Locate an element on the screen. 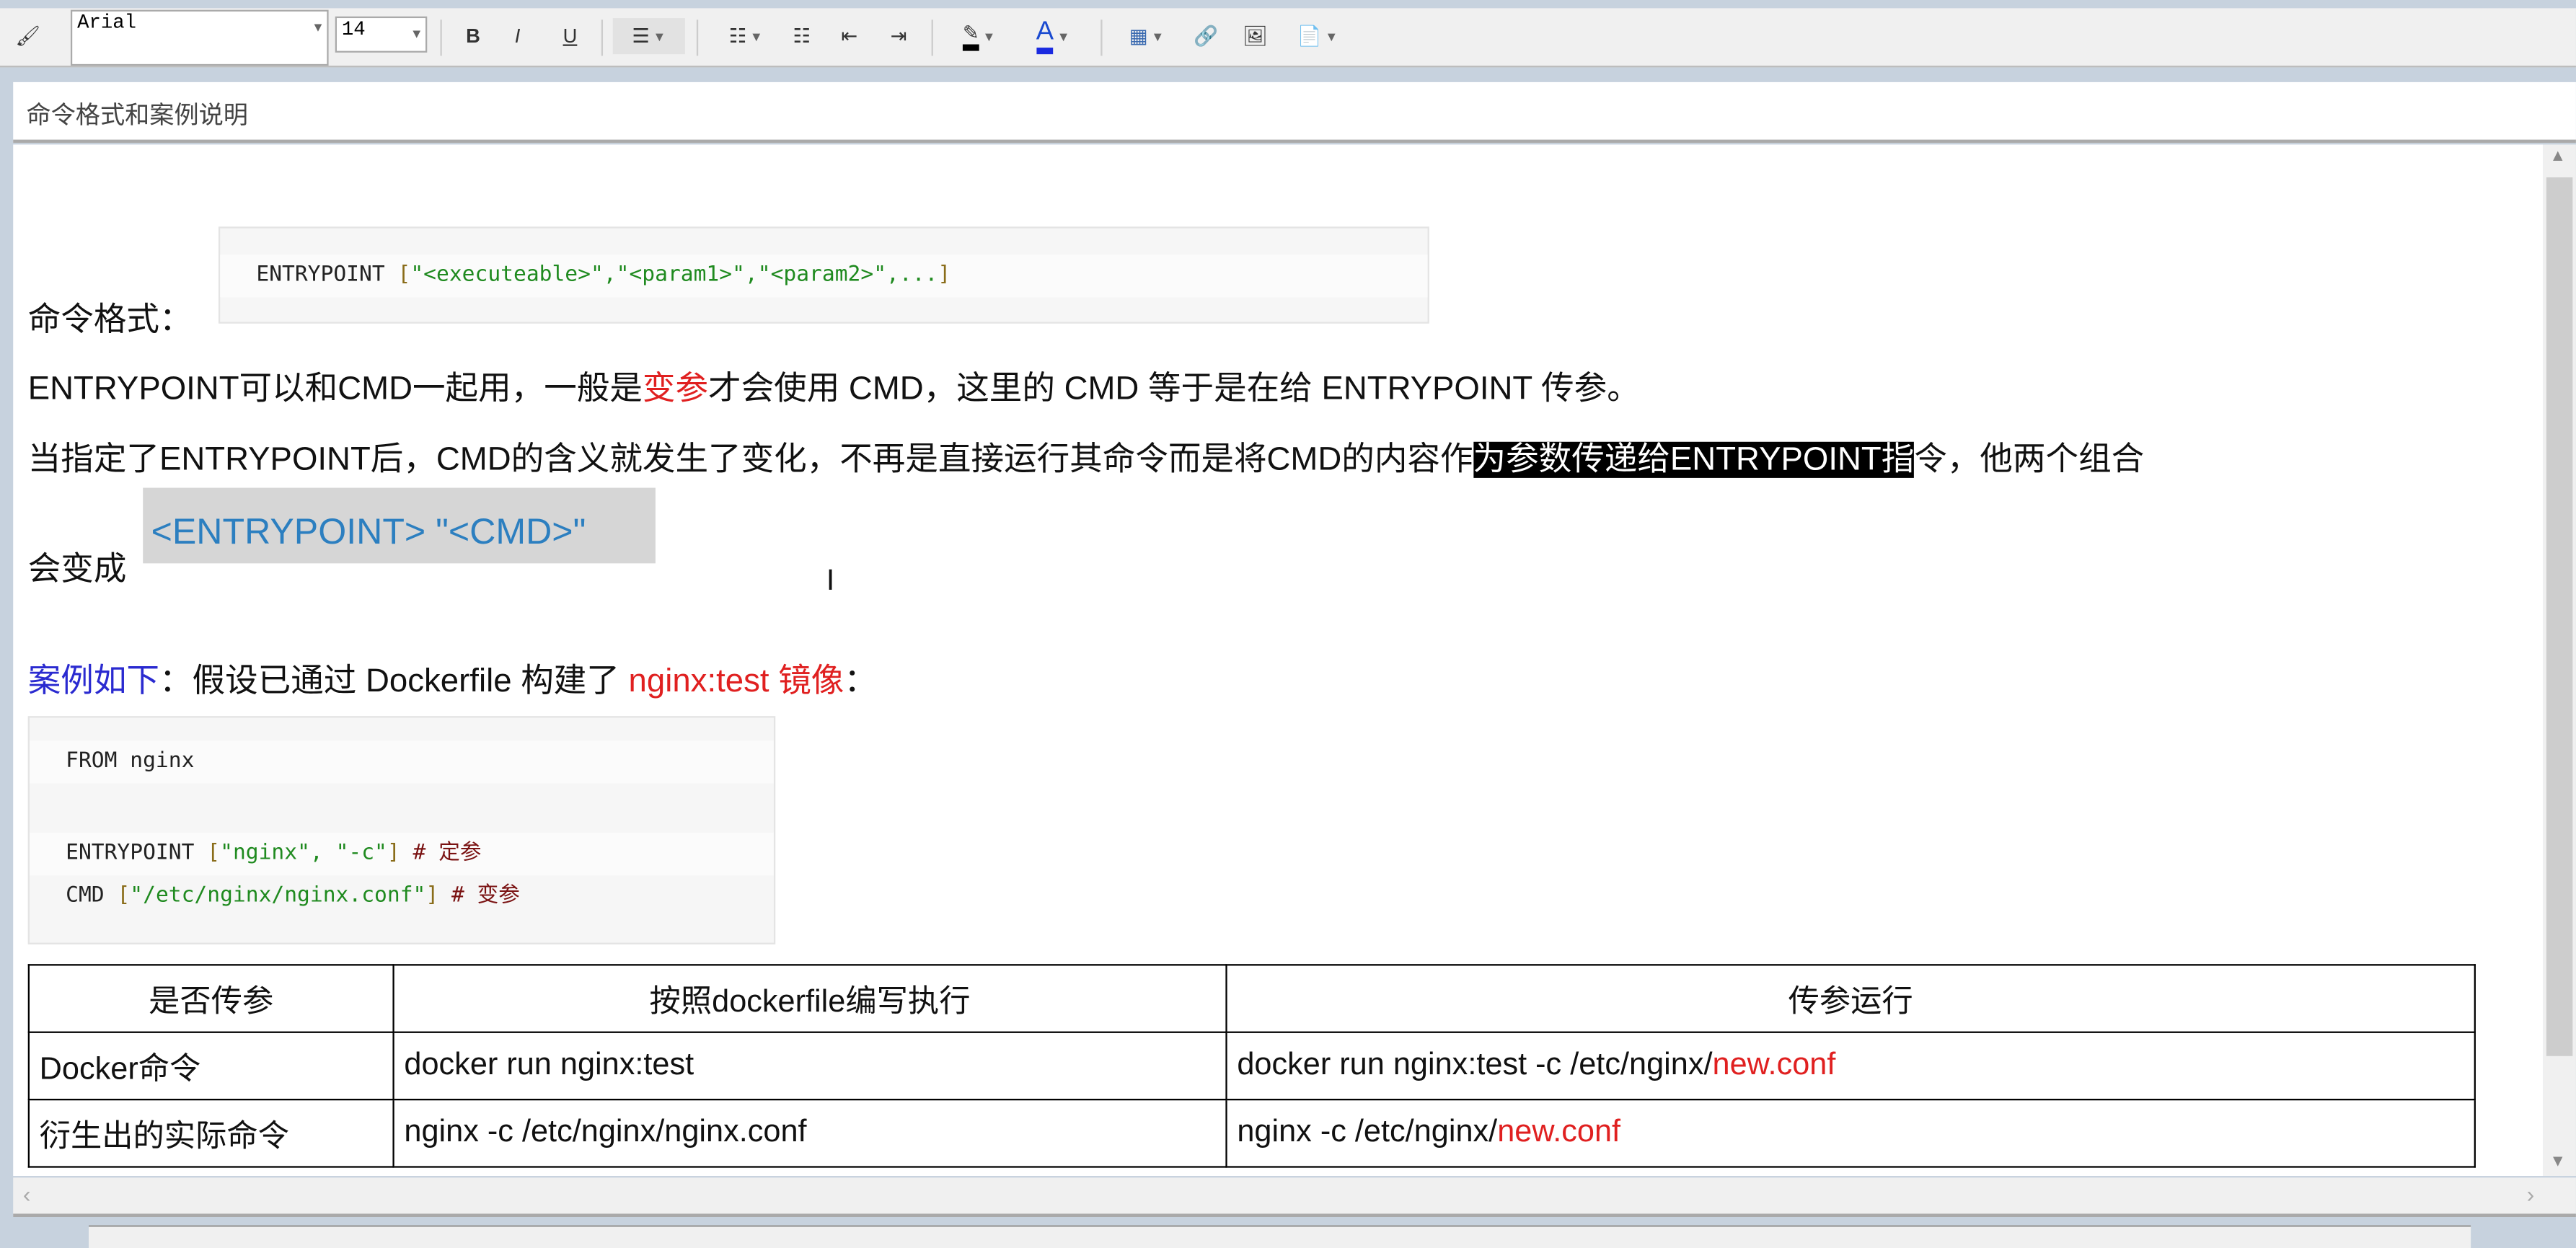  font-value: Arial is located at coordinates (107, 23).